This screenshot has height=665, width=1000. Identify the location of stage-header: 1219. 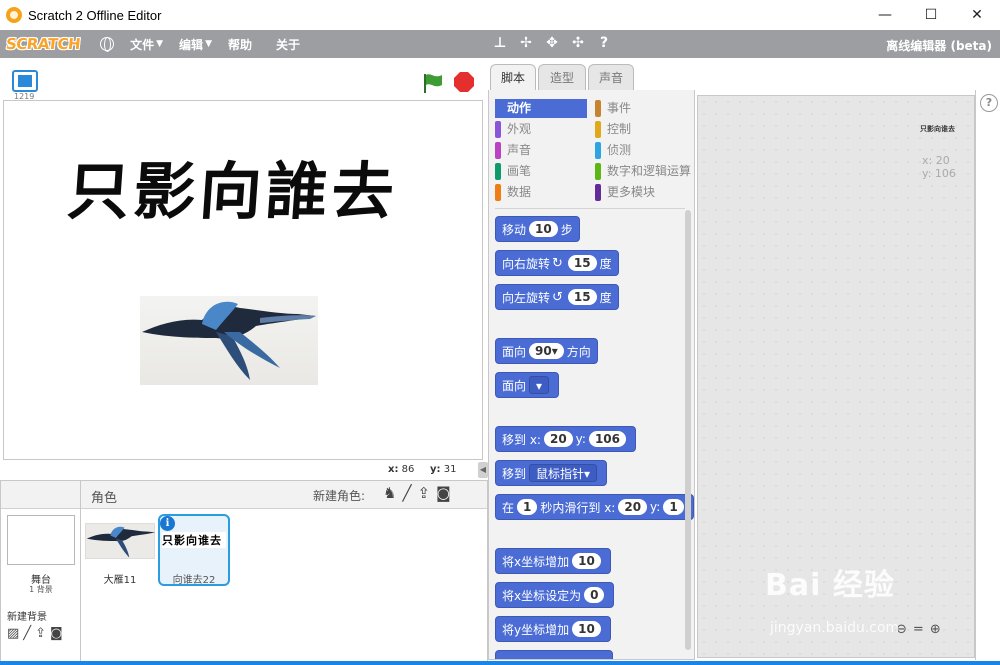
(244, 79).